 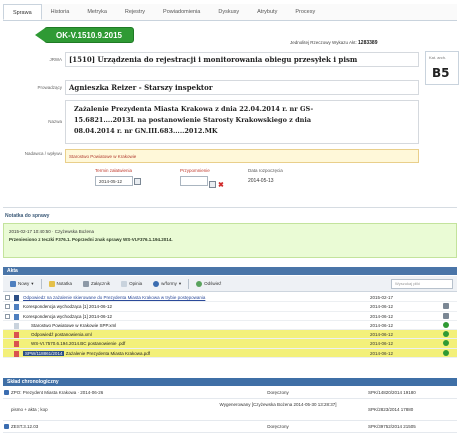 I want to click on nadawca-field: Starostwo Powiatowe w Krakowie, so click(x=242, y=156).